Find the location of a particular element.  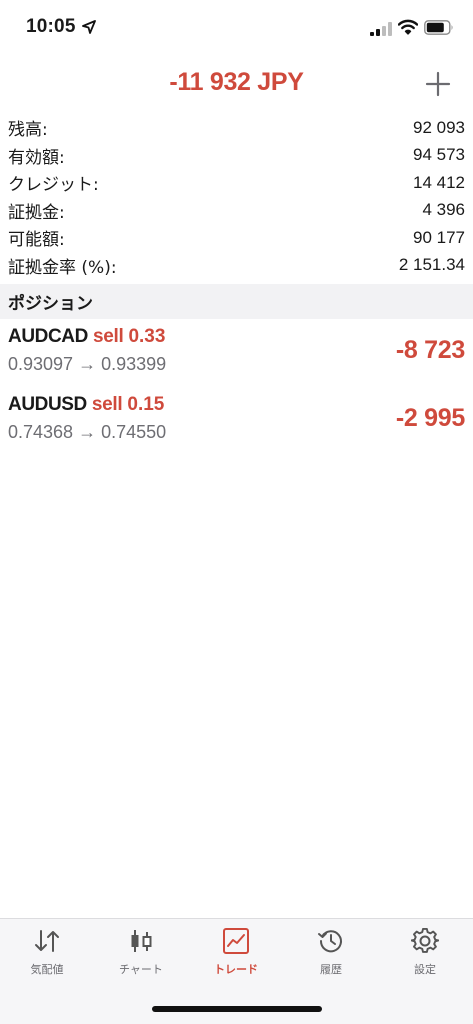

tab-trade: トレード is located at coordinates (236, 957).